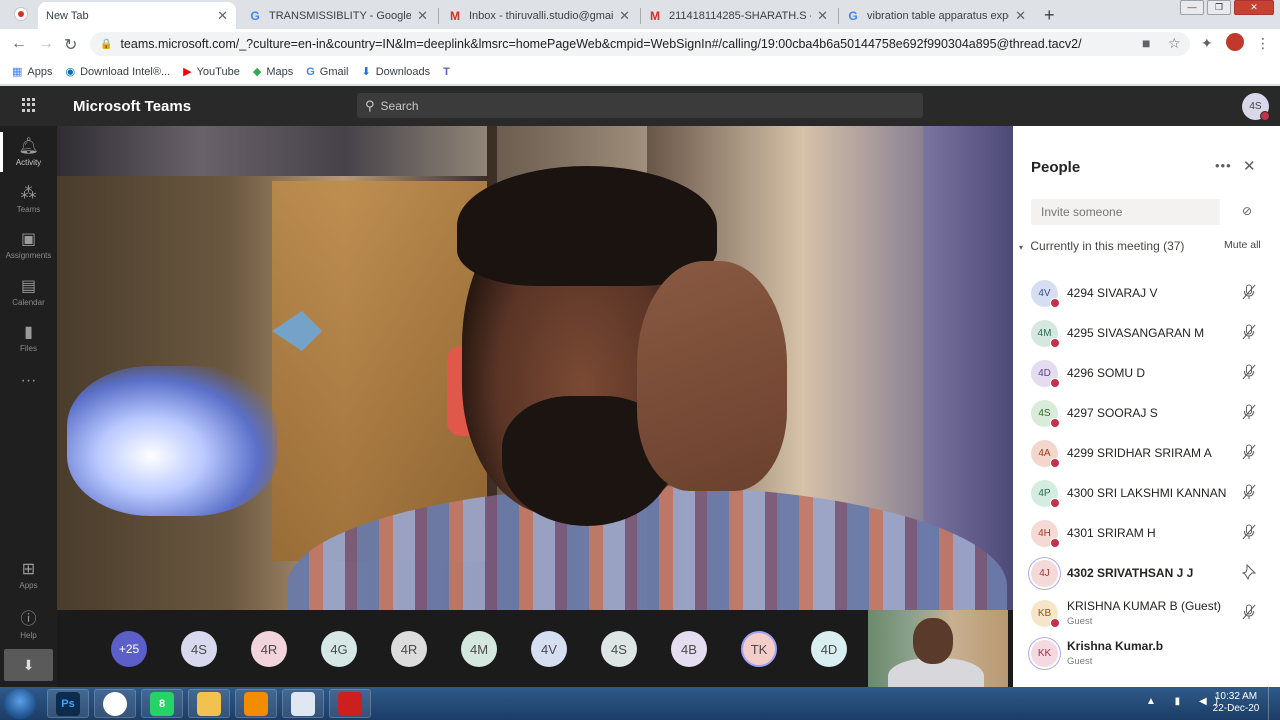 The width and height of the screenshot is (1280, 720). Describe the element at coordinates (1249, 572) in the screenshot. I see `pin-icon` at that location.